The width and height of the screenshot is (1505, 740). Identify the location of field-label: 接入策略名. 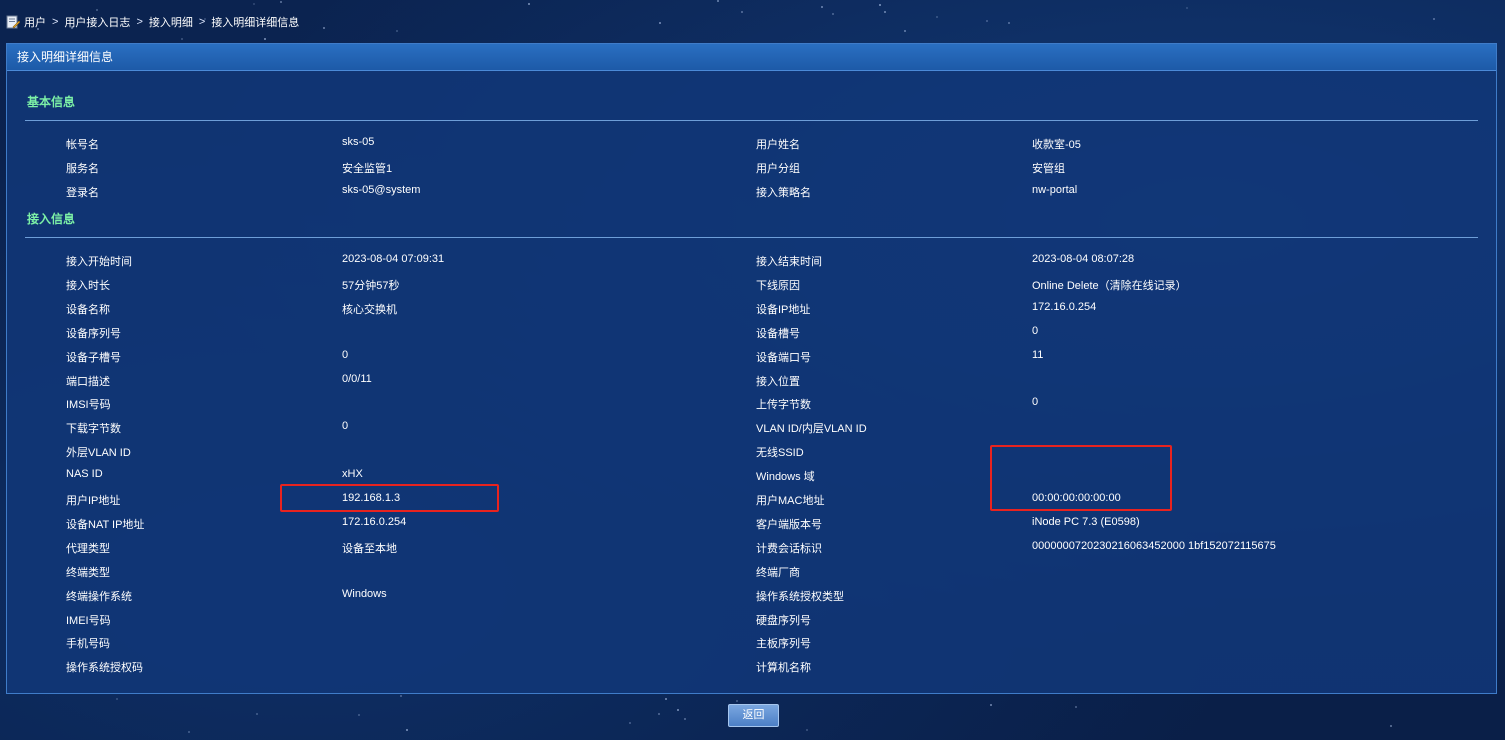
(783, 192).